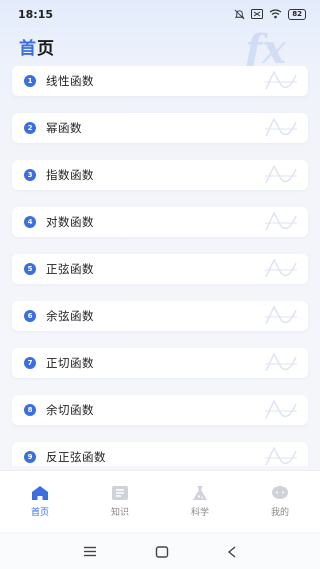  What do you see at coordinates (297, 14) in the screenshot?
I see `battery-indicator: 82` at bounding box center [297, 14].